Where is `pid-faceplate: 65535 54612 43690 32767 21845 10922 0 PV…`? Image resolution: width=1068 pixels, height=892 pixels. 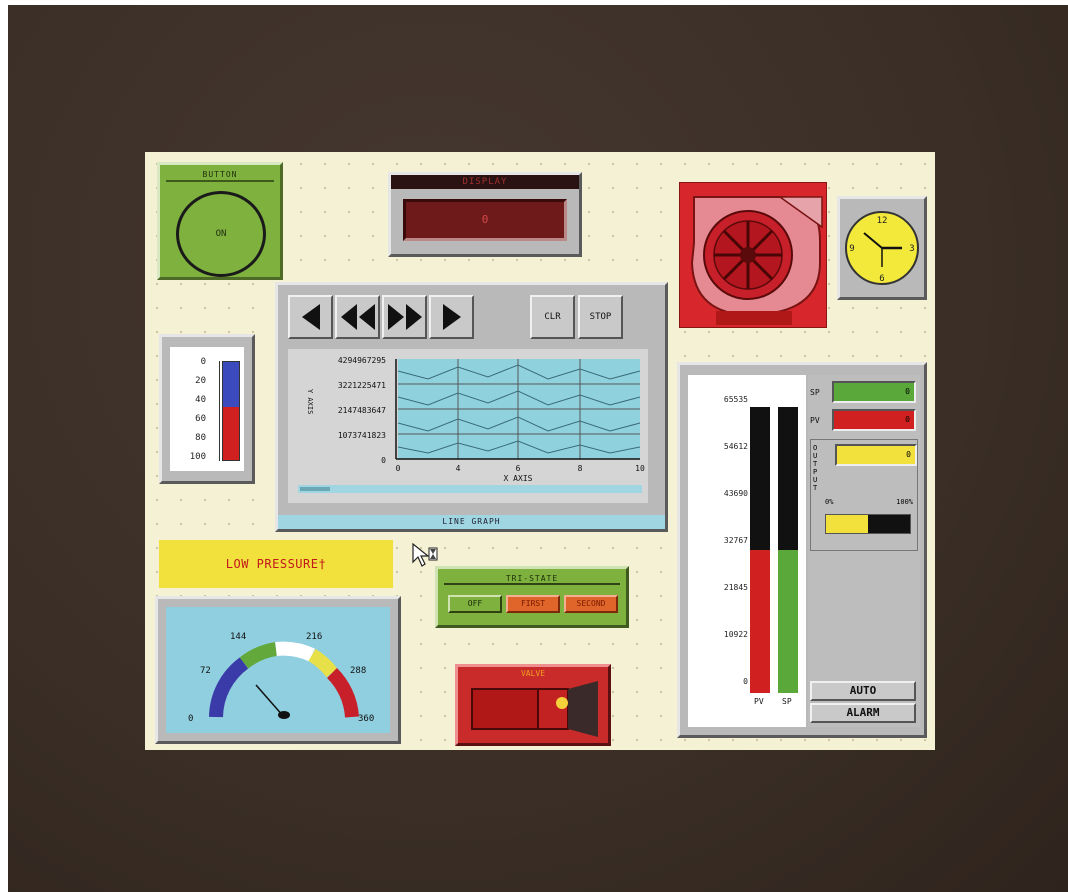 pid-faceplate: 65535 54612 43690 32767 21845 10922 0 PV… is located at coordinates (802, 550).